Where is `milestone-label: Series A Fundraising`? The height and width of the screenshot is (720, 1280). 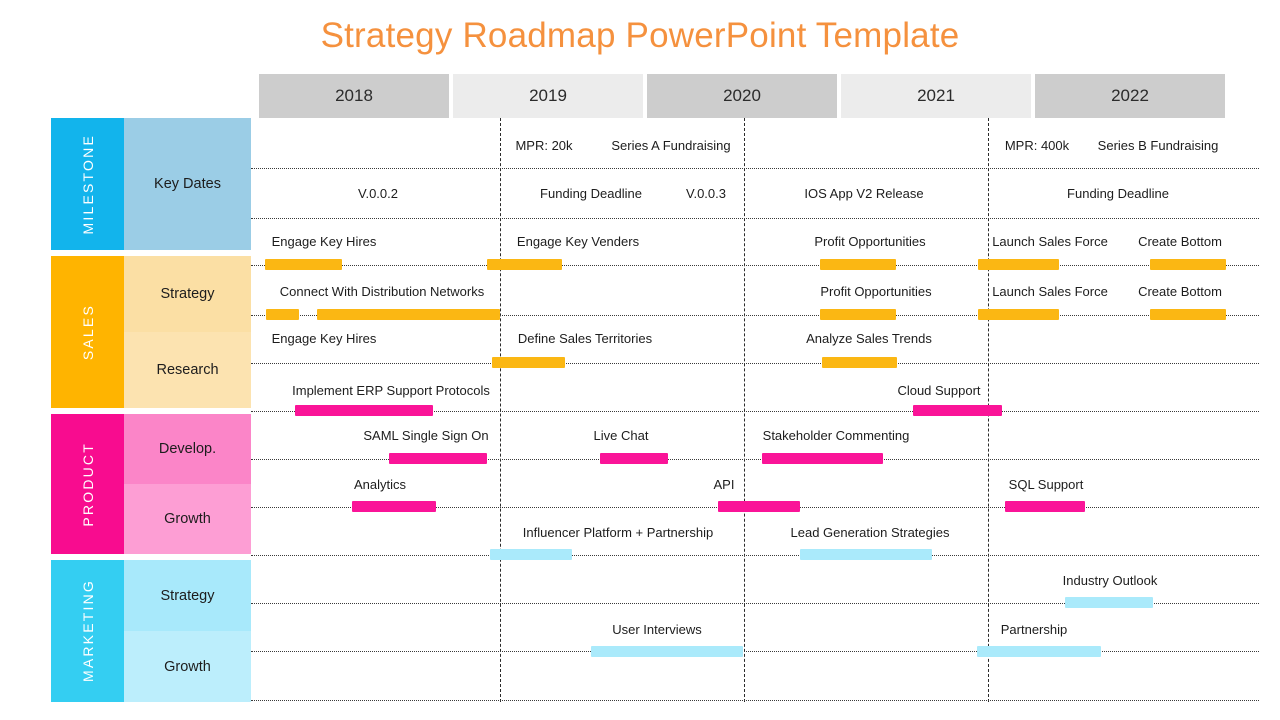 milestone-label: Series A Fundraising is located at coordinates (671, 145).